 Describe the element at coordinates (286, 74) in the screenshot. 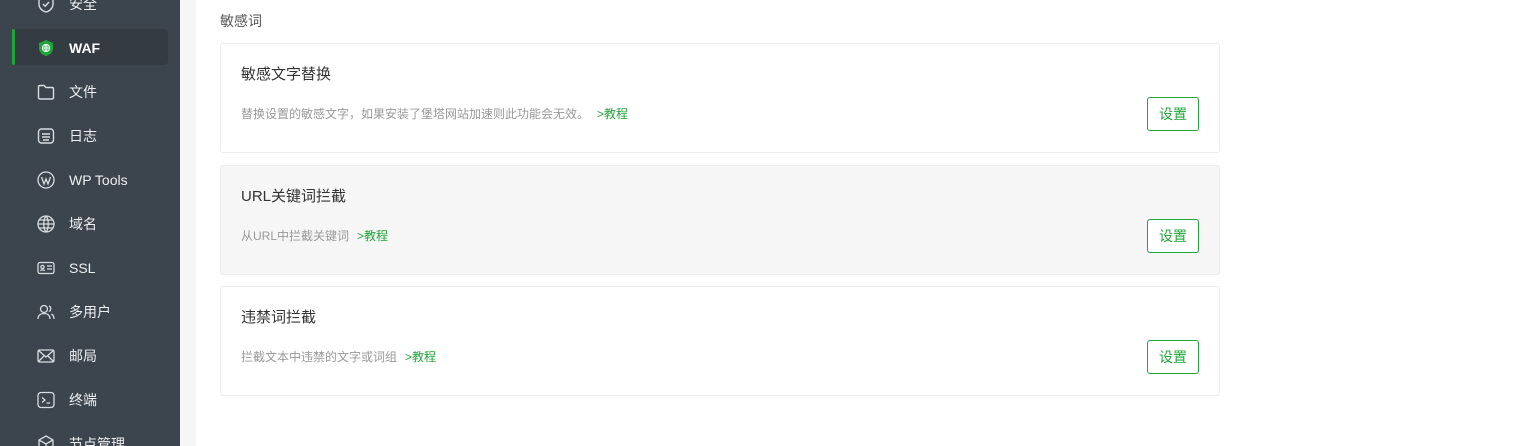

I see `card-title: 敏感文字替换` at that location.